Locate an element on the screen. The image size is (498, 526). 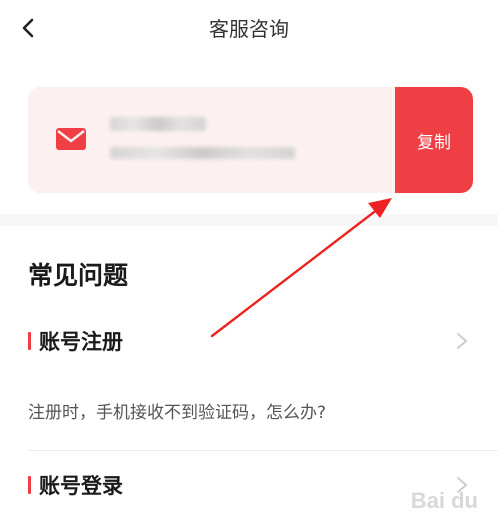
mail-icon is located at coordinates (71, 139).